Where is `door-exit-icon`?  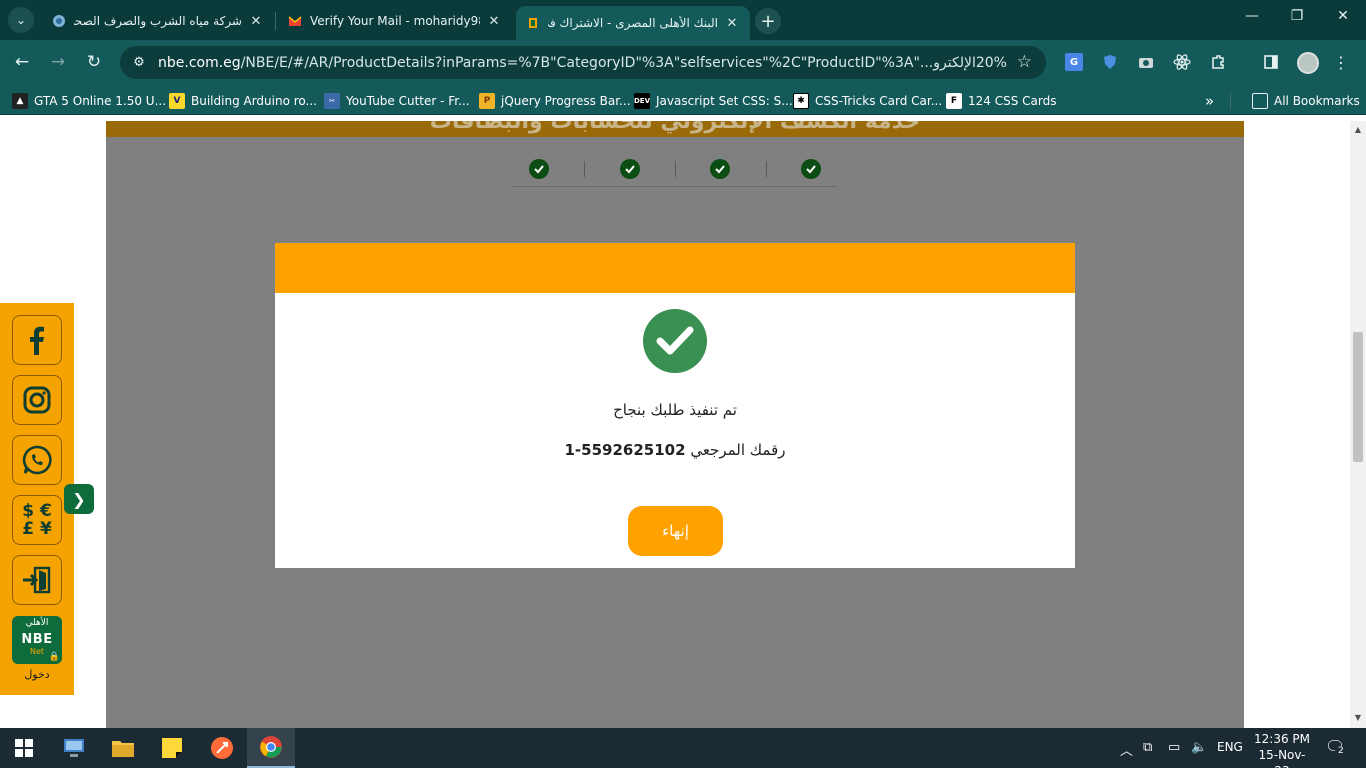 door-exit-icon is located at coordinates (37, 580).